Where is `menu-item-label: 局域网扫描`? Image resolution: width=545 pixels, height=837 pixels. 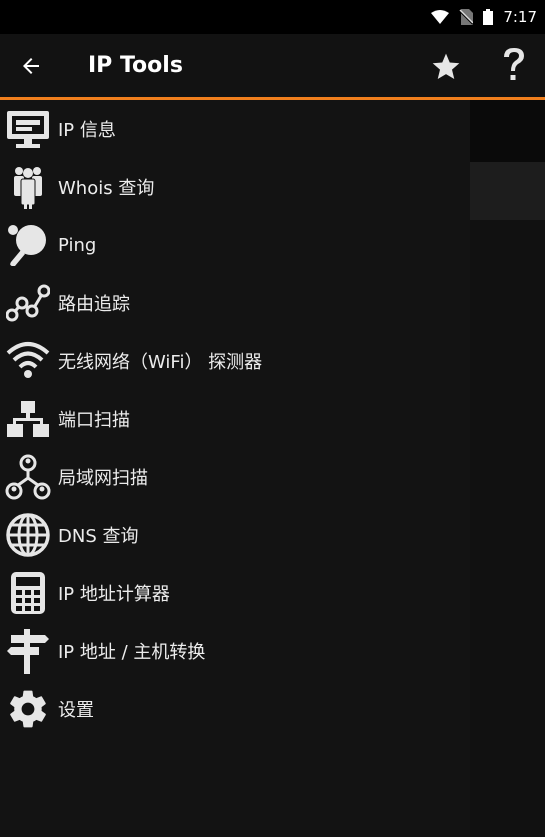
menu-item-label: 局域网扫描 is located at coordinates (103, 478).